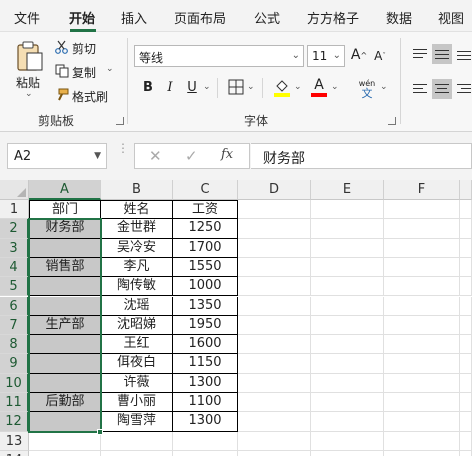 Image resolution: width=472 pixels, height=456 pixels. What do you see at coordinates (65, 267) in the screenshot?
I see `table-cell: 销售部` at bounding box center [65, 267].